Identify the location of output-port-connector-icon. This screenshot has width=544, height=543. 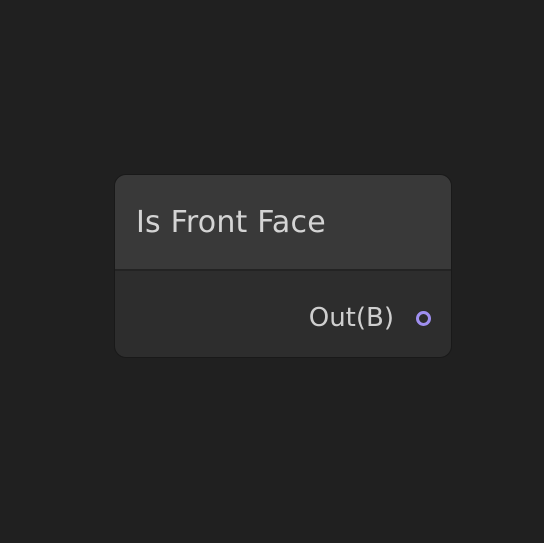
(423, 318).